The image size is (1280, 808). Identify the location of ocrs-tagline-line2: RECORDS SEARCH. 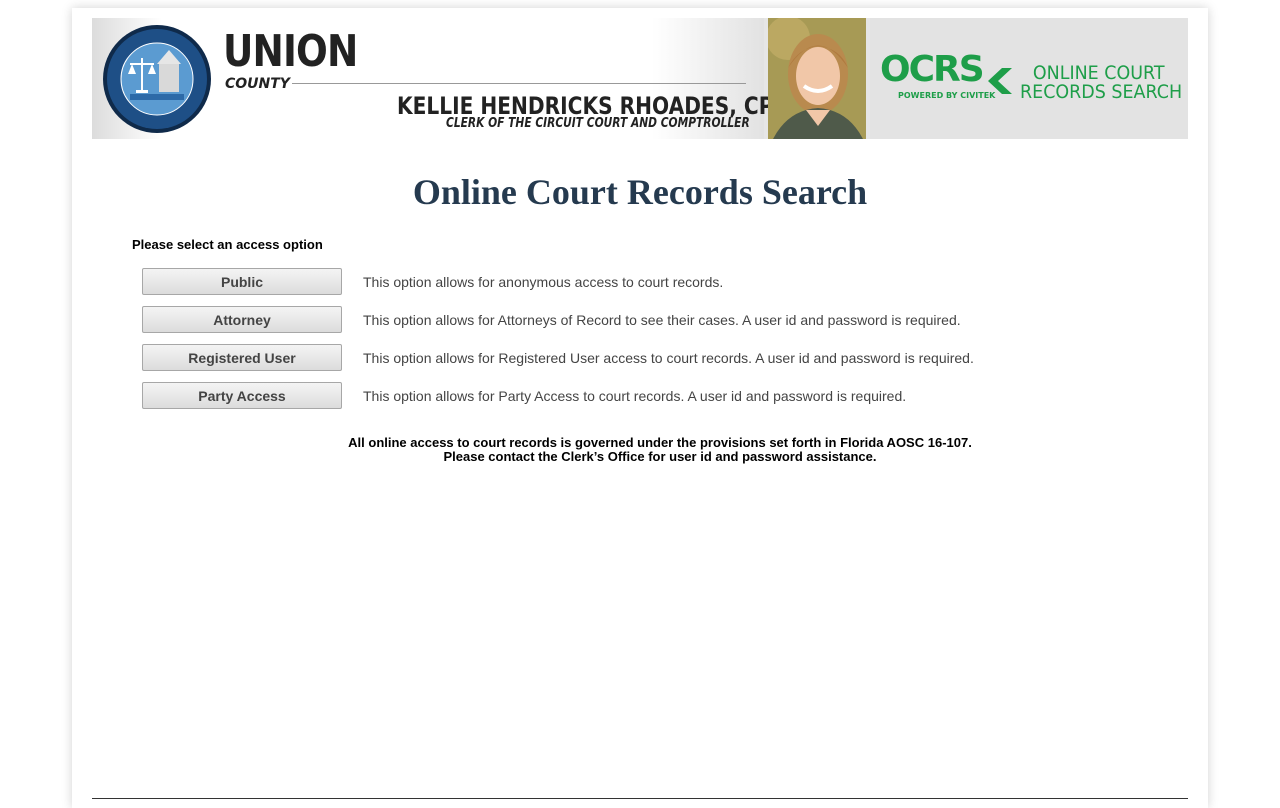
(1101, 92).